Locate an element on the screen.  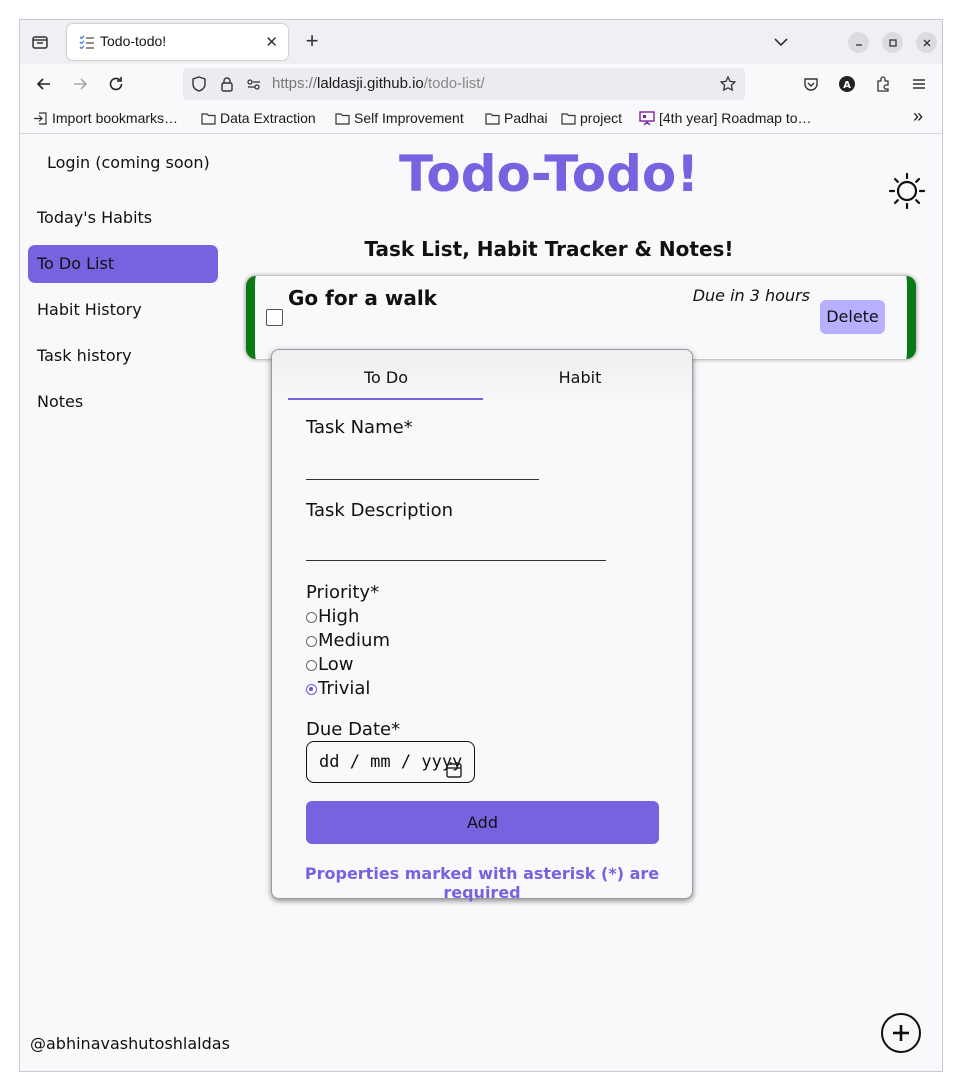
forward-icon is located at coordinates (80, 84).